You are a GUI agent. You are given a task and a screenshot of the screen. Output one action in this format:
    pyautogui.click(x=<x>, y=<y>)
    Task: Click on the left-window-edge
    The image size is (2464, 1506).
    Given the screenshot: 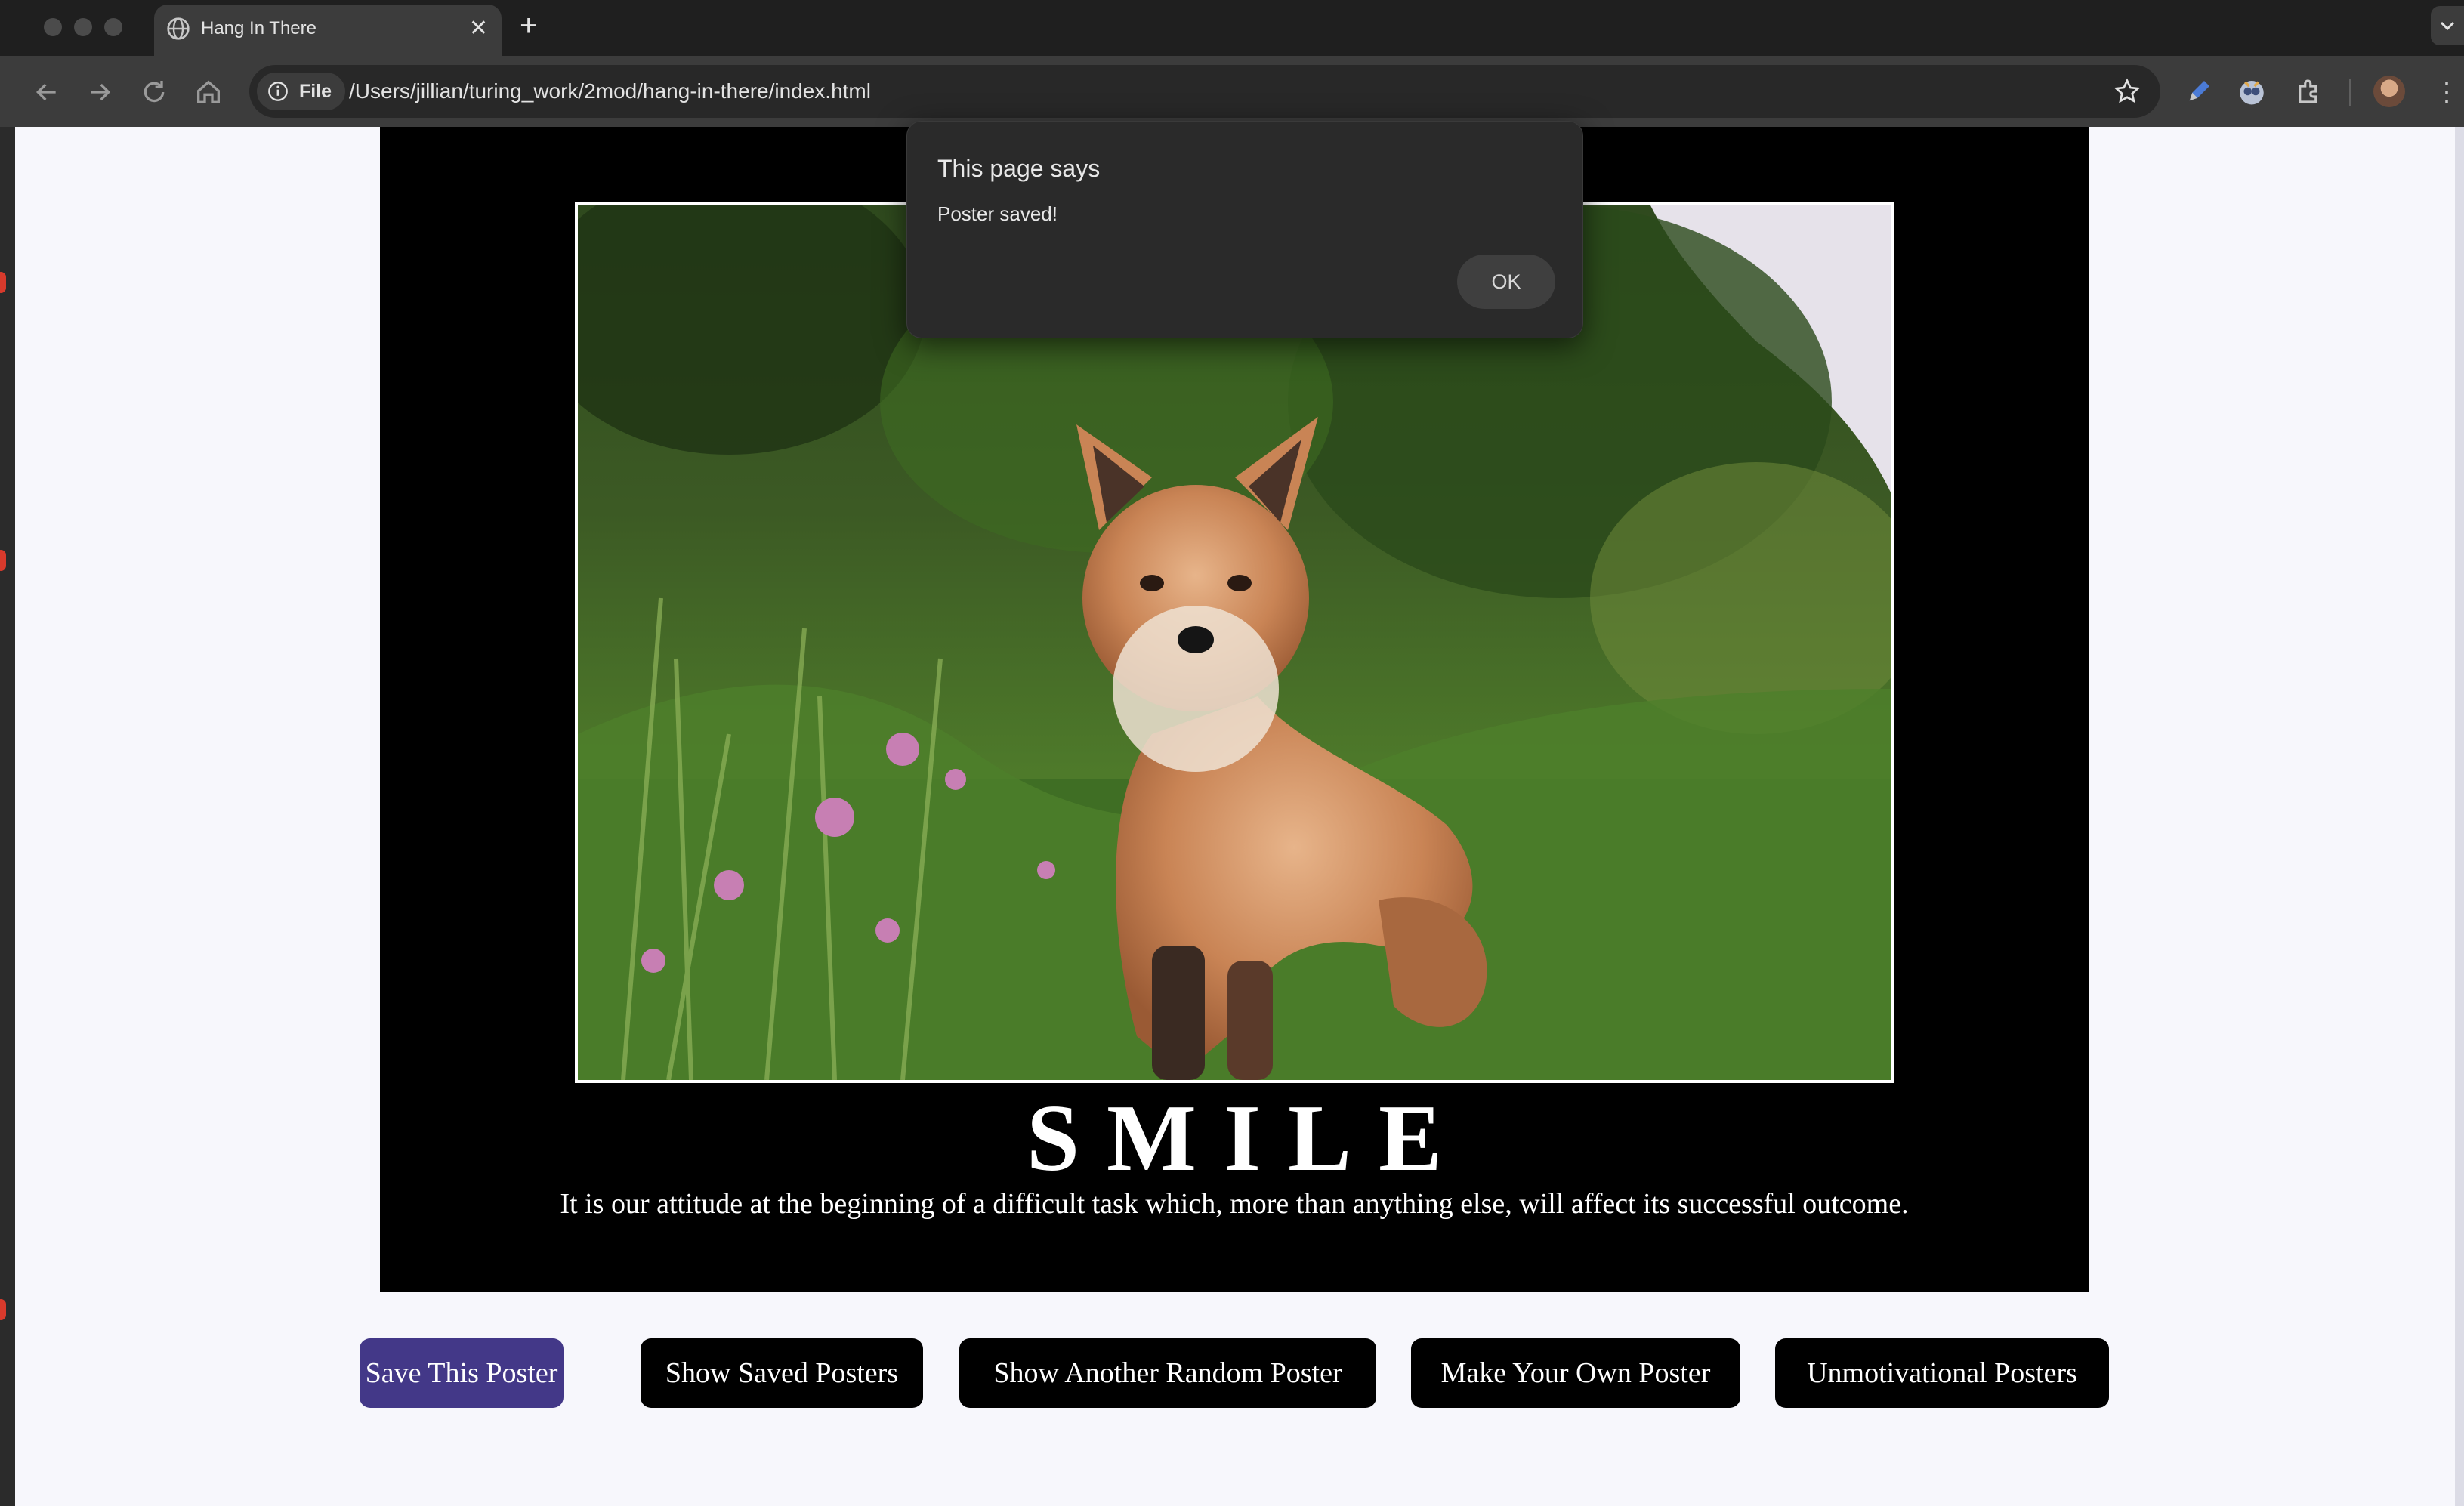 What is the action you would take?
    pyautogui.click(x=8, y=816)
    